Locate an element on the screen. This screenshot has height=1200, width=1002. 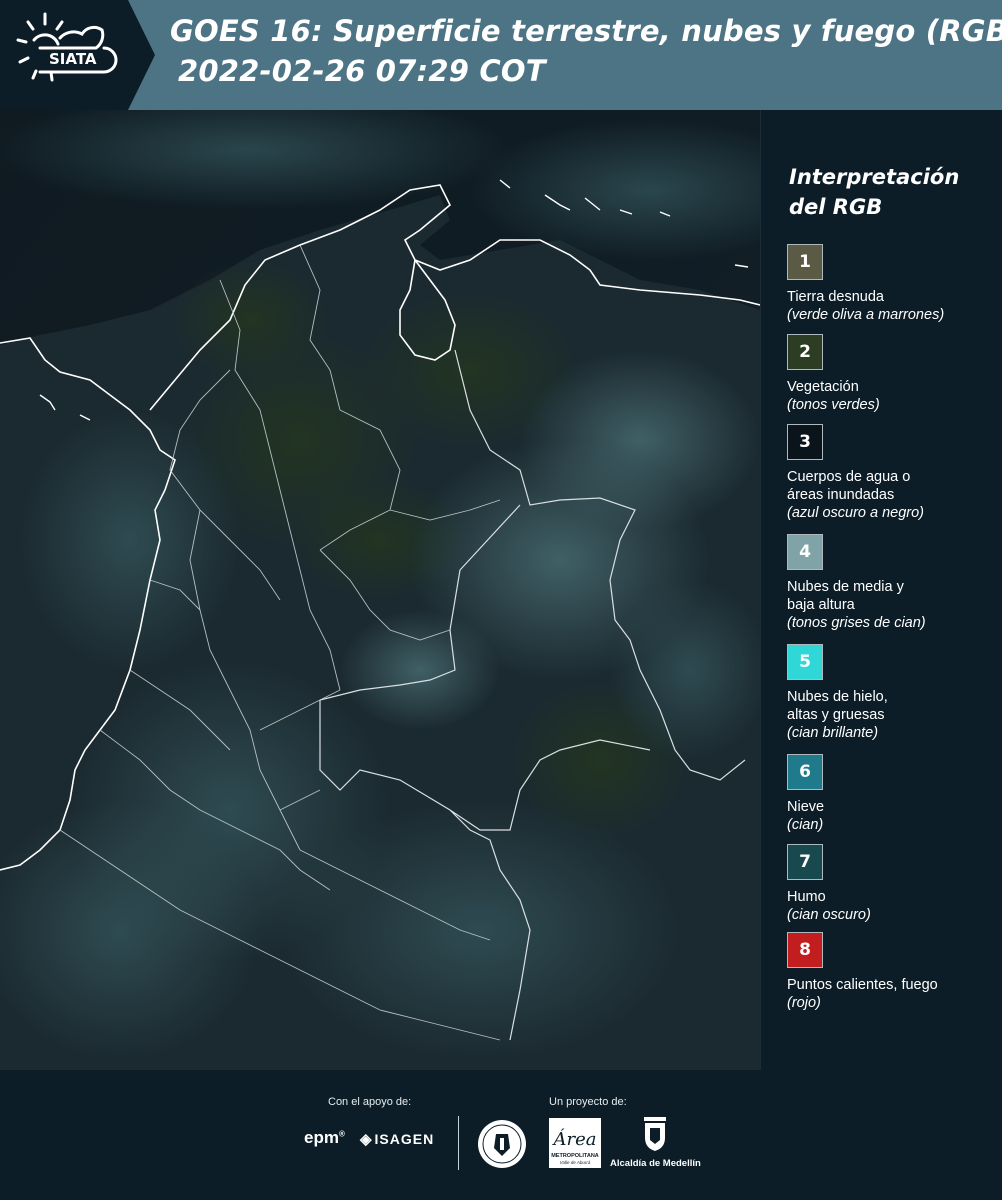
legend-item-description: (rojo) is located at coordinates (804, 1003).